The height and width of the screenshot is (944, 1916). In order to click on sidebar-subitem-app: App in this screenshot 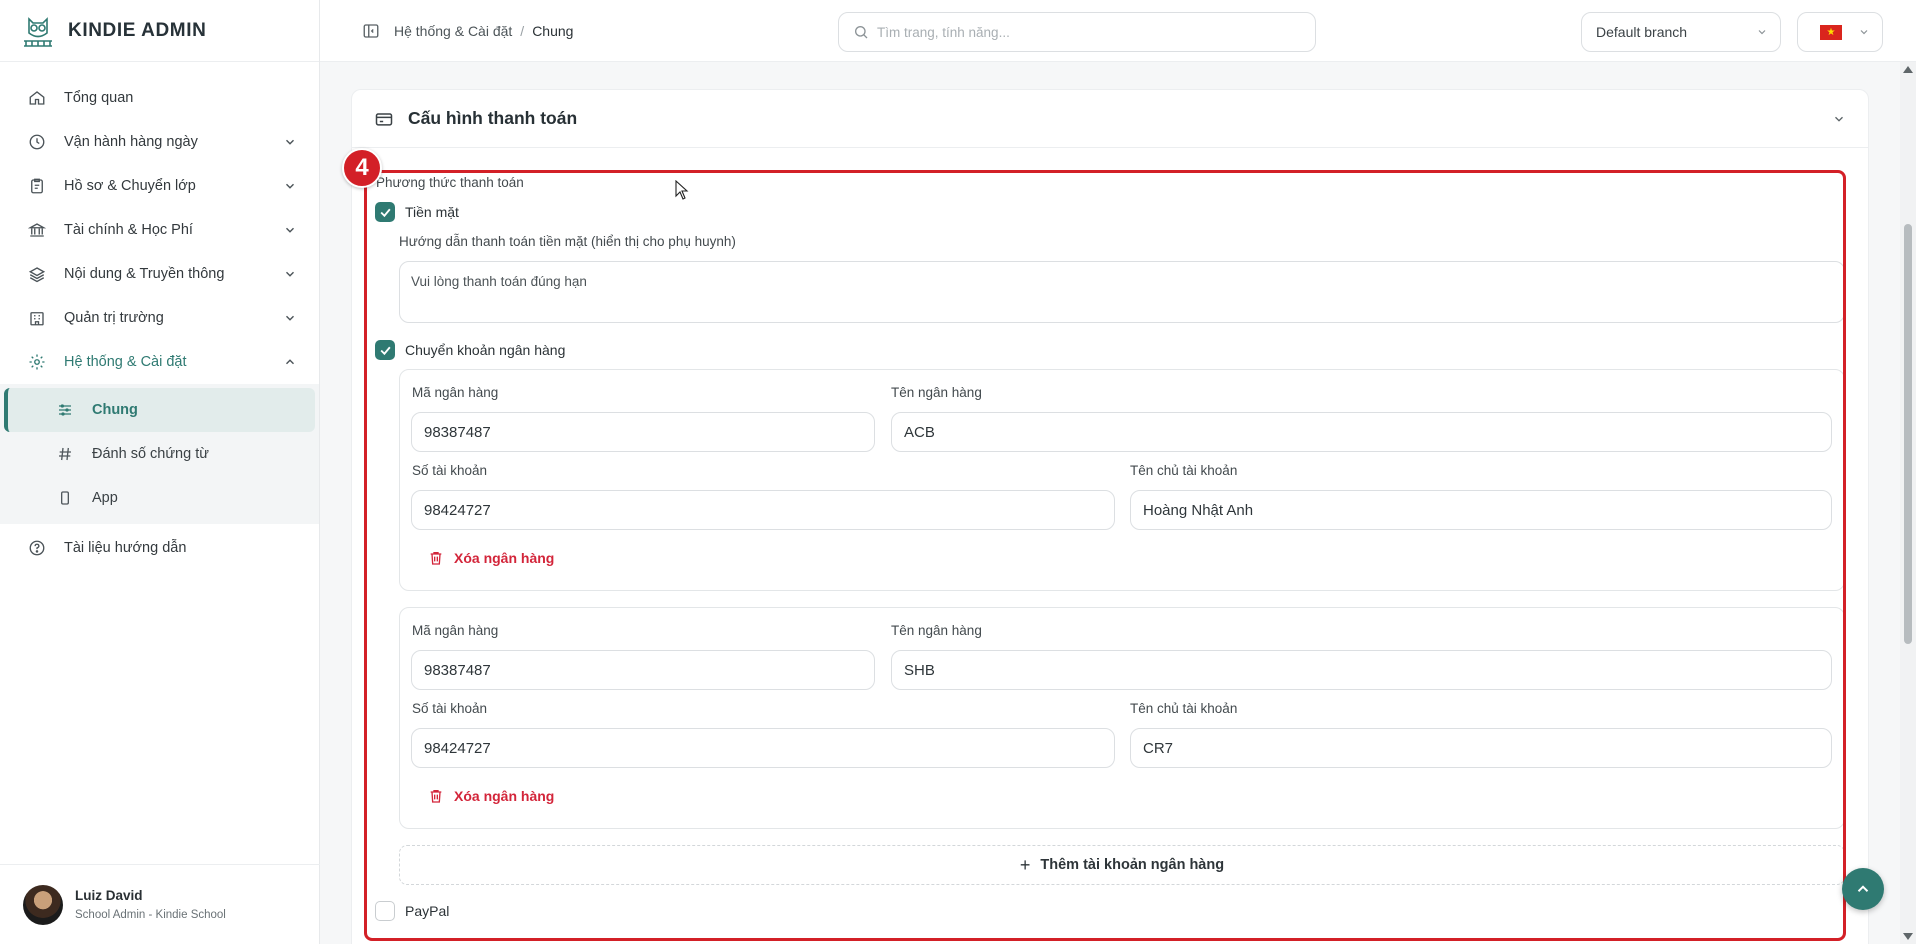, I will do `click(159, 498)`.